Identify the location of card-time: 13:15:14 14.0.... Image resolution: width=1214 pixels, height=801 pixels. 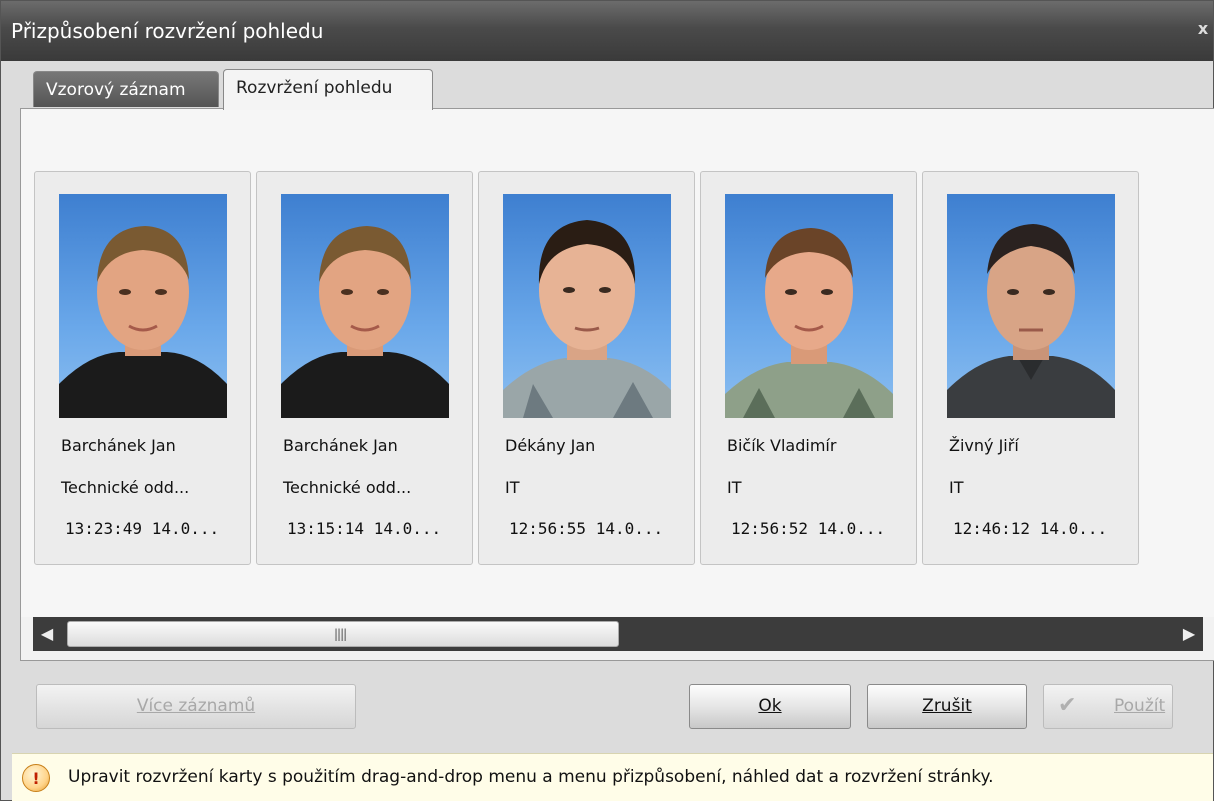
(364, 528).